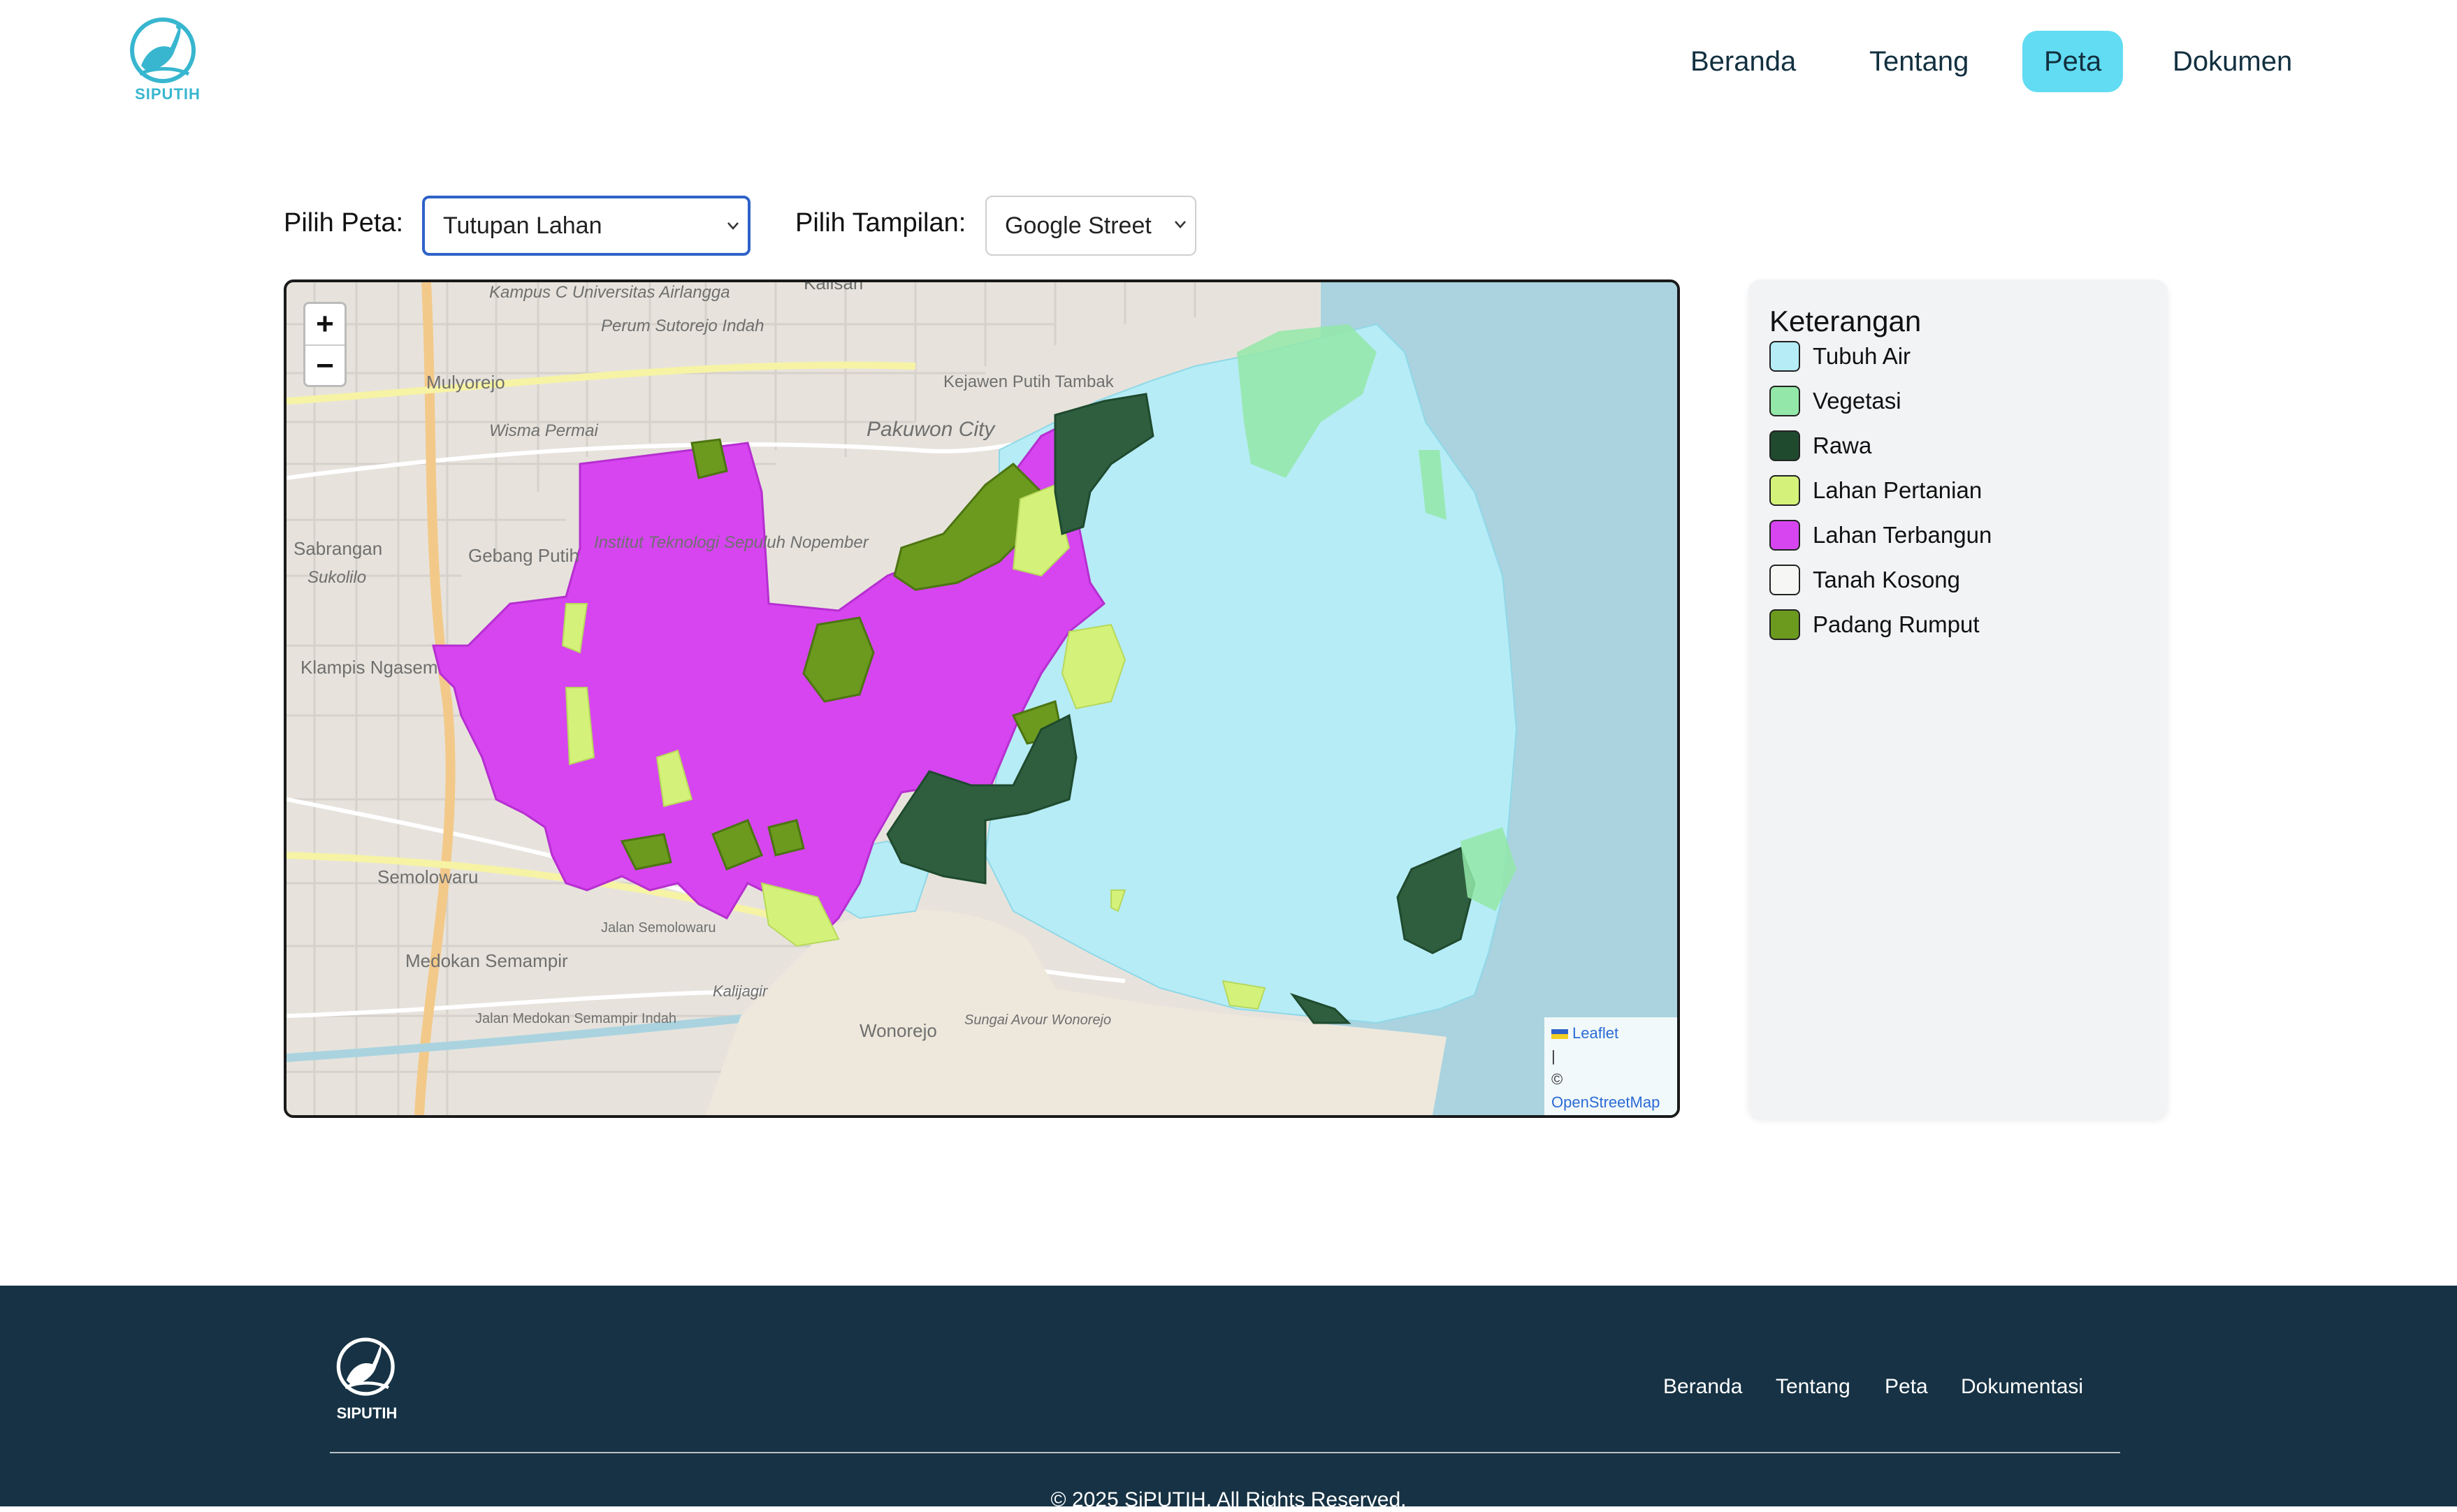 This screenshot has width=2457, height=1512. Describe the element at coordinates (1037, 1020) in the screenshot. I see `map-label: Sungai Avour Wonorejo` at that location.